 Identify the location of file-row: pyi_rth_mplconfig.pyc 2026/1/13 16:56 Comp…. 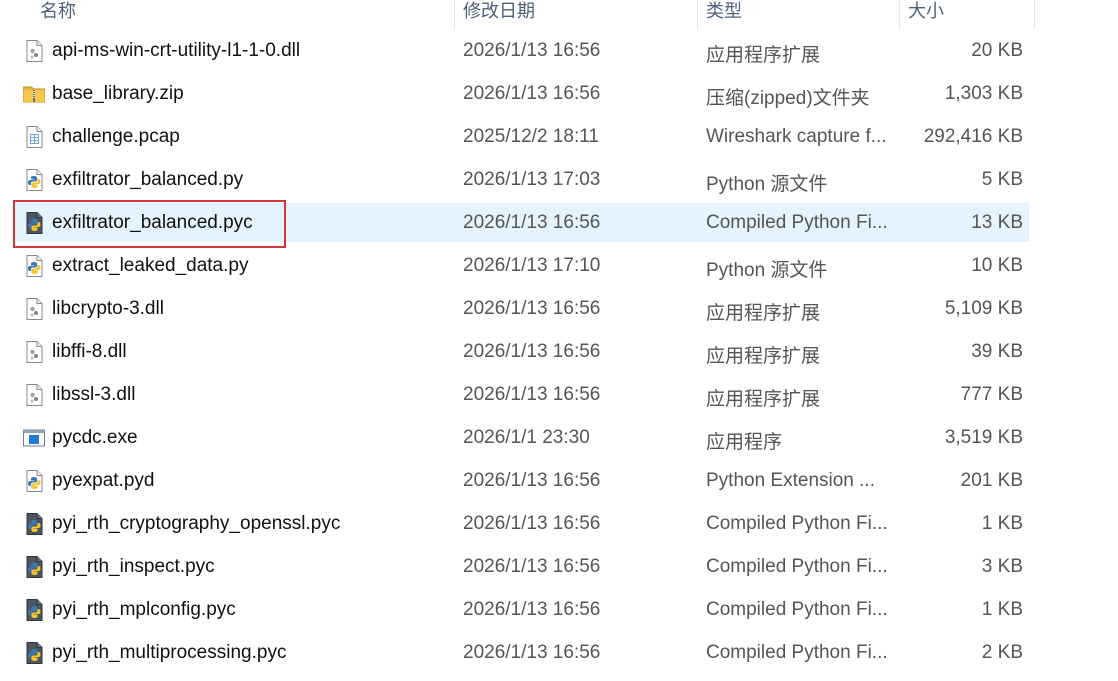
(559, 611).